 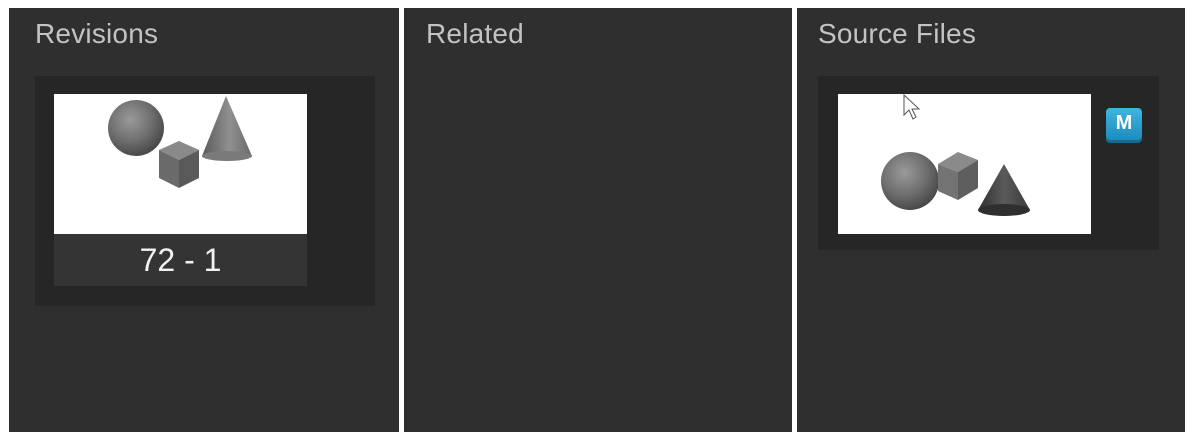 What do you see at coordinates (475, 33) in the screenshot?
I see `related-title: Related` at bounding box center [475, 33].